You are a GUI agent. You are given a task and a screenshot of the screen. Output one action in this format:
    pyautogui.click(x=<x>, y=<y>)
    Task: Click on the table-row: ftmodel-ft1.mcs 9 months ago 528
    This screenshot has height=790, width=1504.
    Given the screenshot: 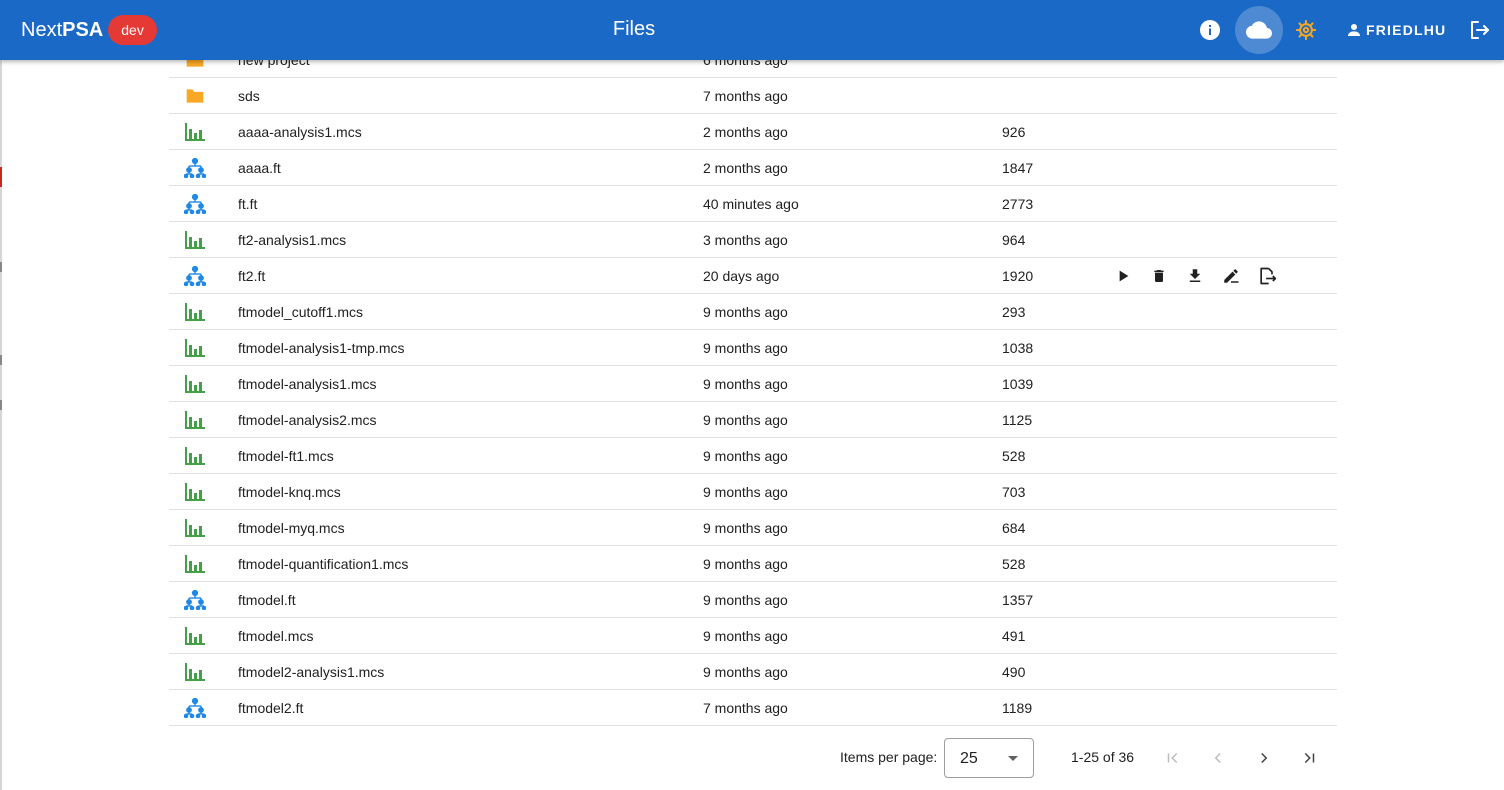 What is the action you would take?
    pyautogui.click(x=753, y=456)
    